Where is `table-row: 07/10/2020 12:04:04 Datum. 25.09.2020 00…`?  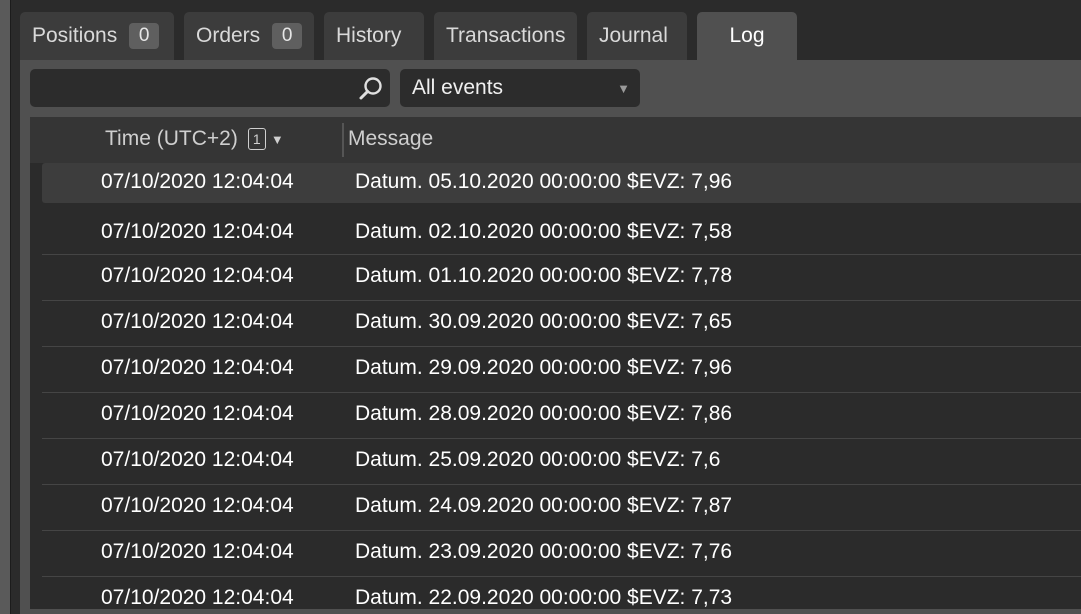
table-row: 07/10/2020 12:04:04 Datum. 25.09.2020 00… is located at coordinates (561, 462).